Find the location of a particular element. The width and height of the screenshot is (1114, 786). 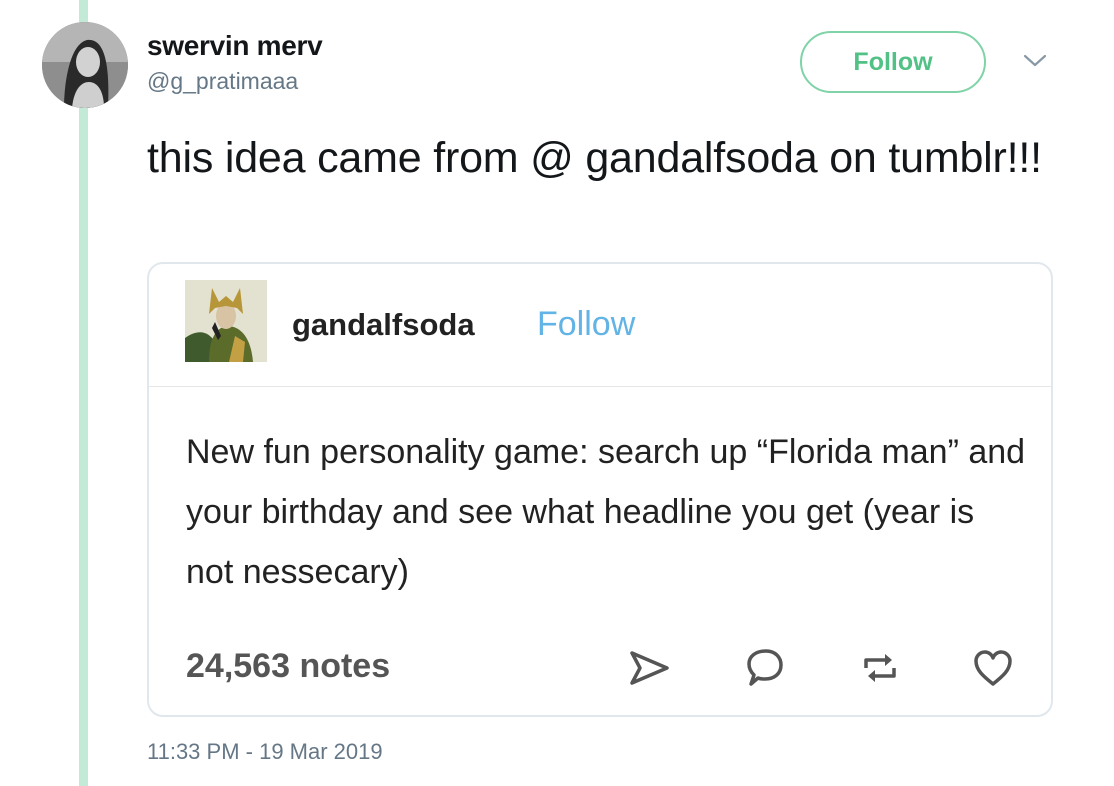

share-icon is located at coordinates (649, 668).